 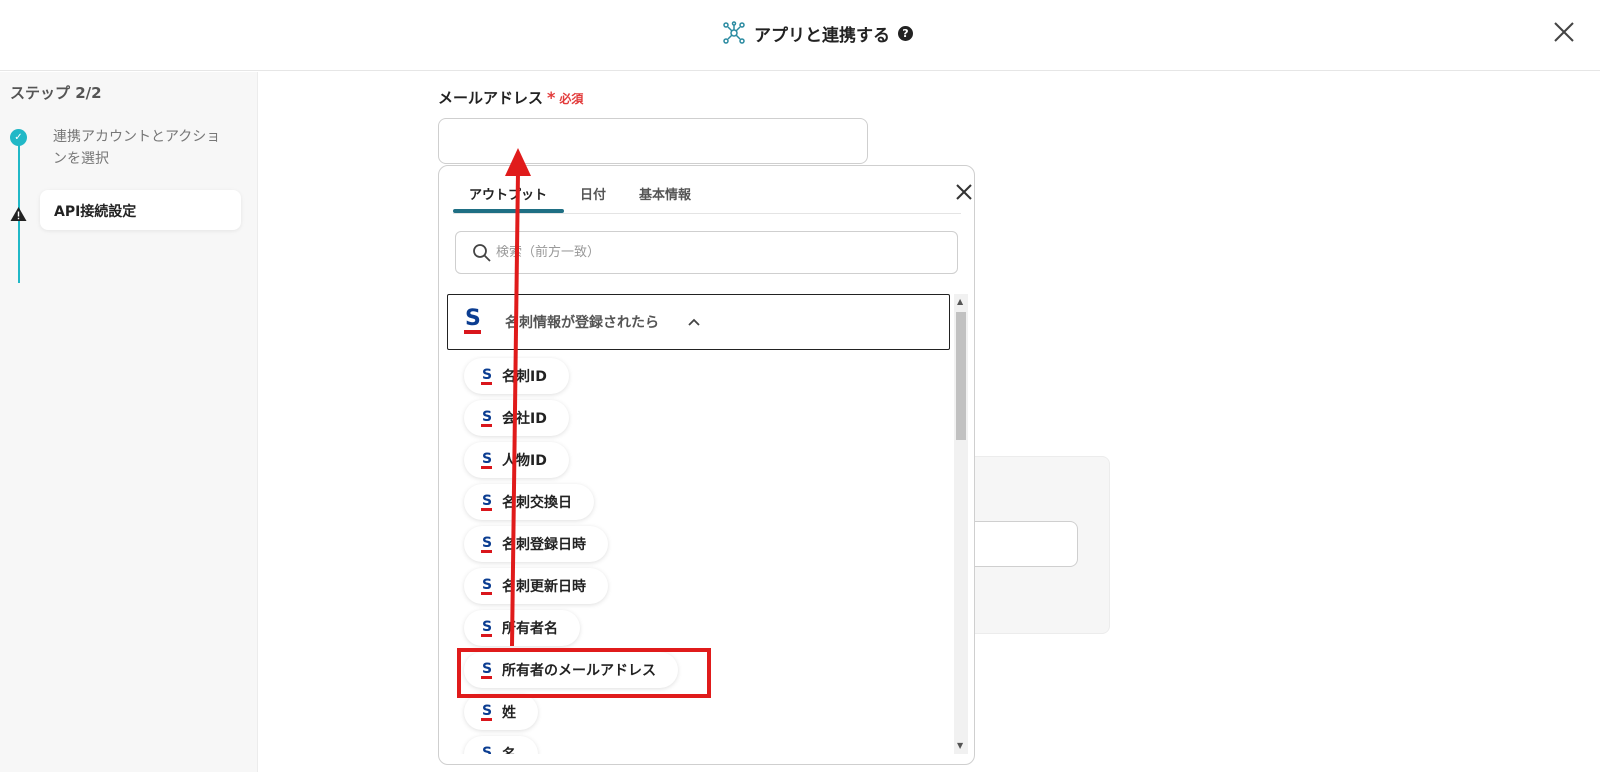 What do you see at coordinates (582, 323) in the screenshot?
I see `group-title: 名刺情報が登録されたら` at bounding box center [582, 323].